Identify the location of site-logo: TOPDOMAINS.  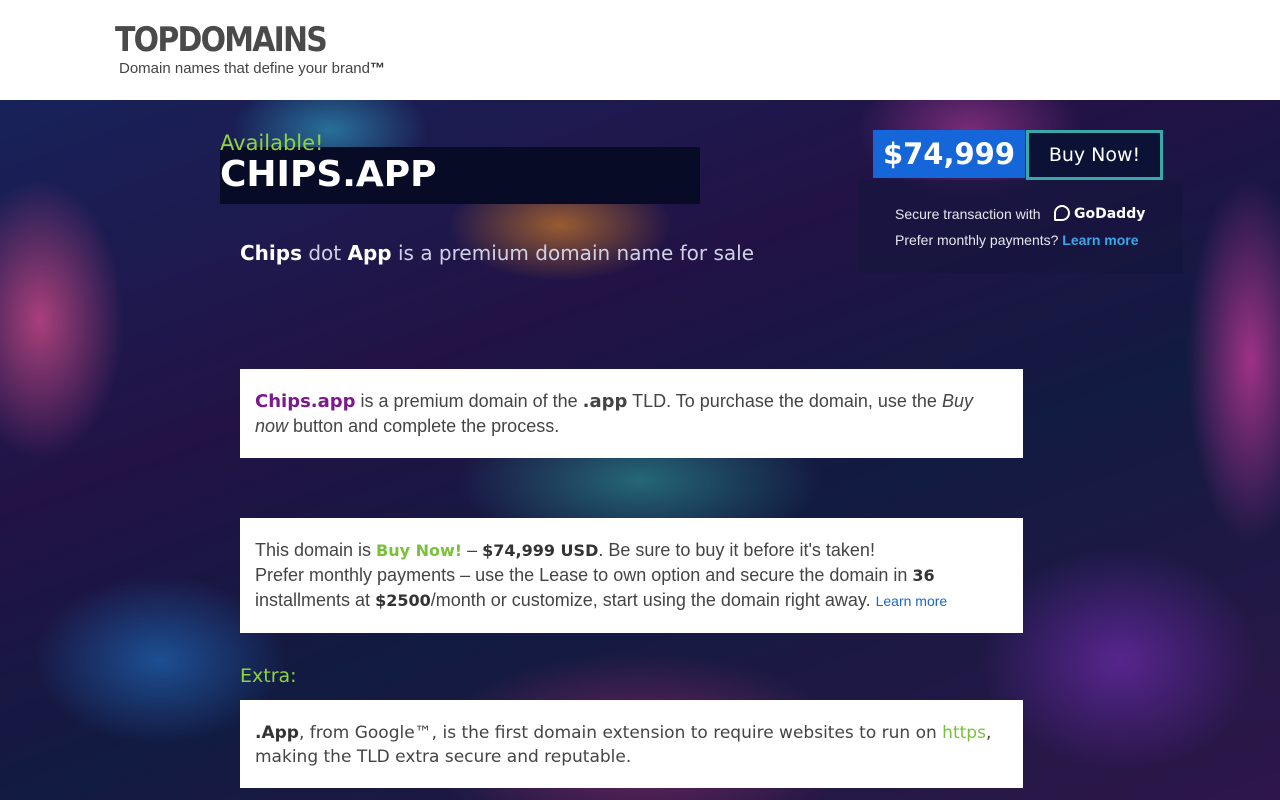
(221, 40).